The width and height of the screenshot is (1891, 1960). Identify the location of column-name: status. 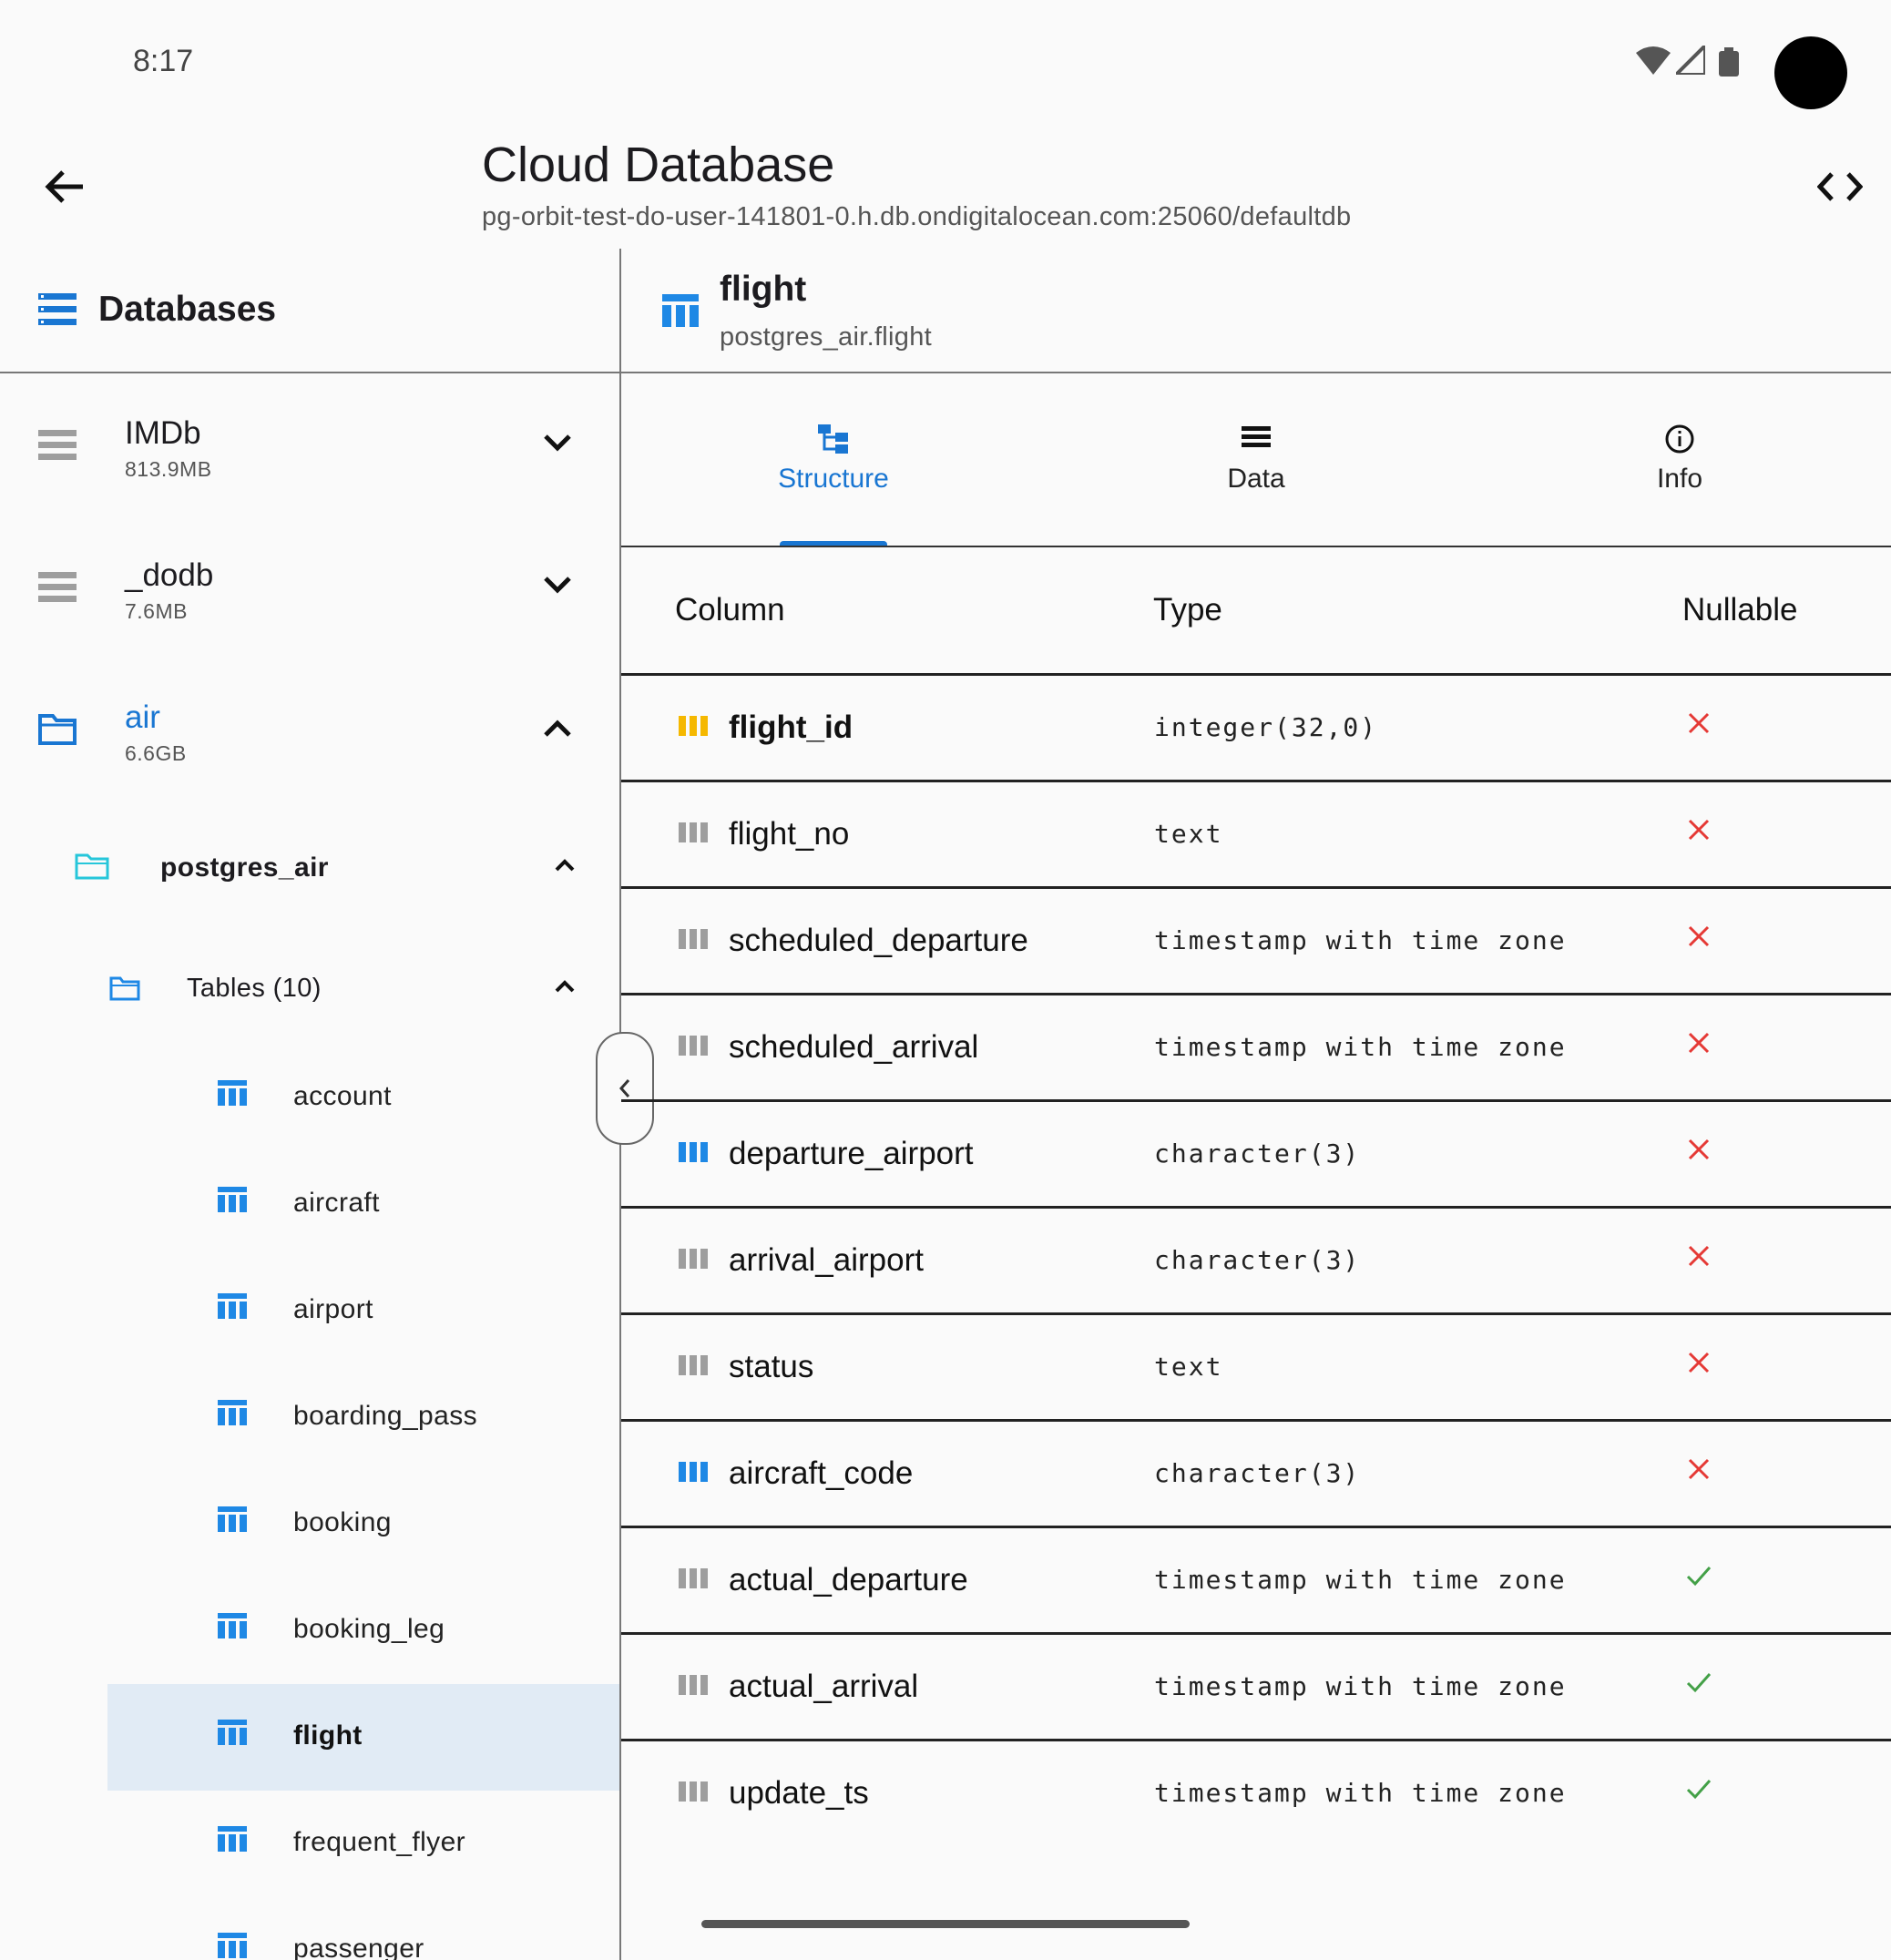
(772, 1367).